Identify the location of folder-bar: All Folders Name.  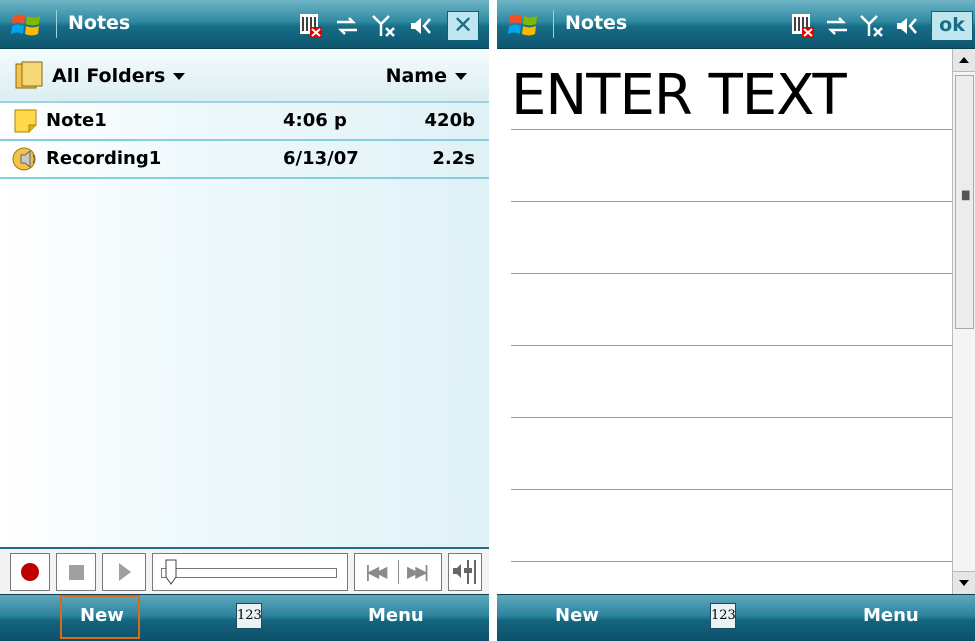
(244, 76).